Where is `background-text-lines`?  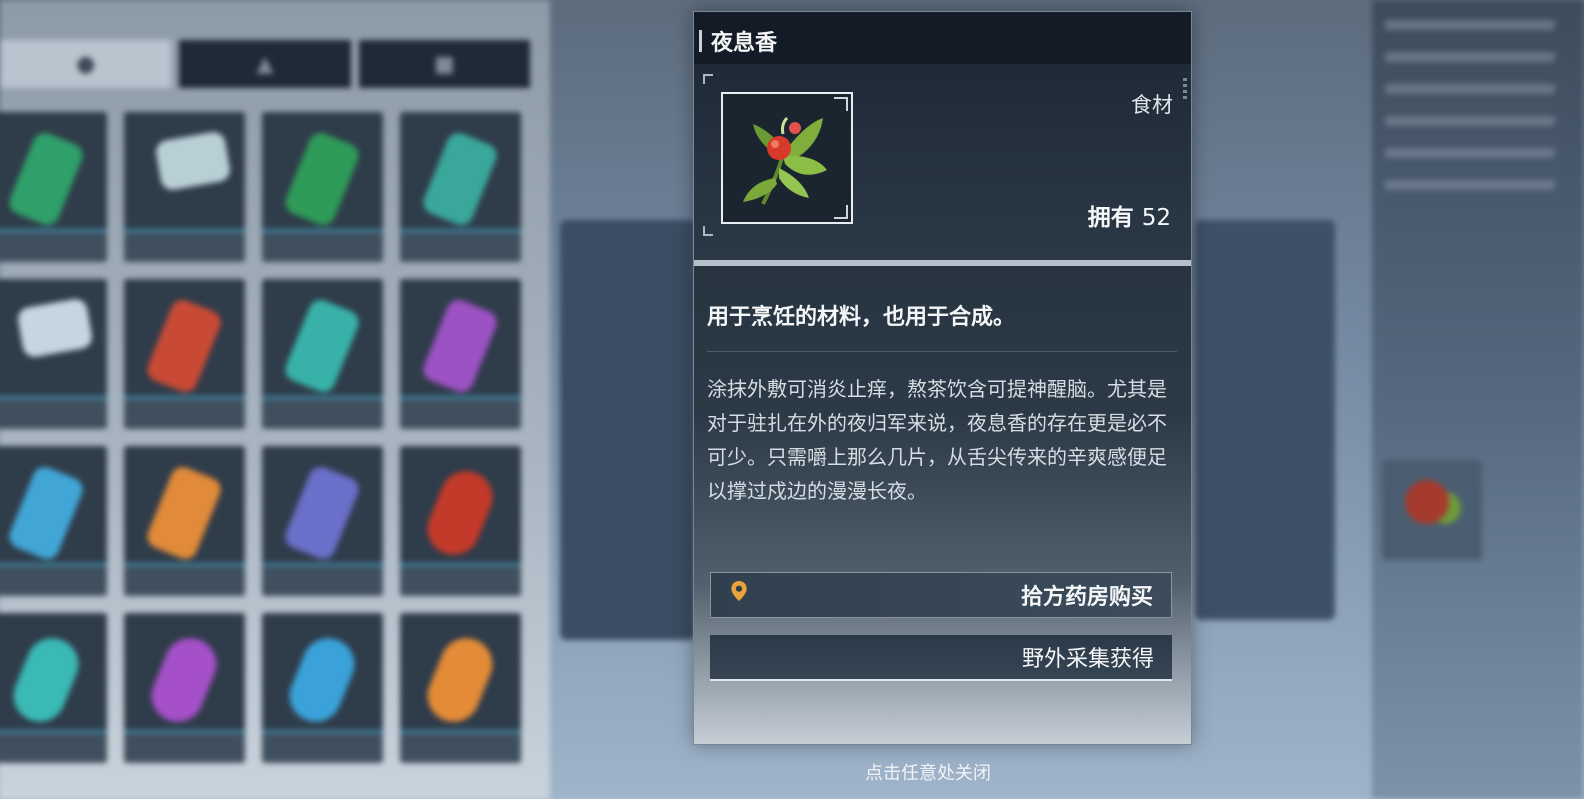
background-text-lines is located at coordinates (1470, 116).